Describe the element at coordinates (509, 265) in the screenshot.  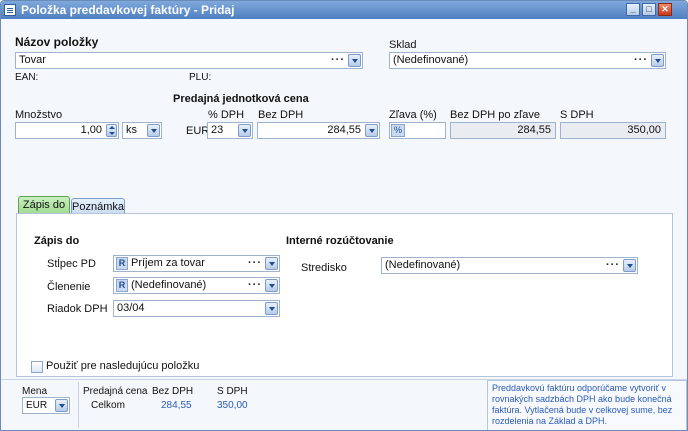
I see `center-select: (Nedefinované) ···` at that location.